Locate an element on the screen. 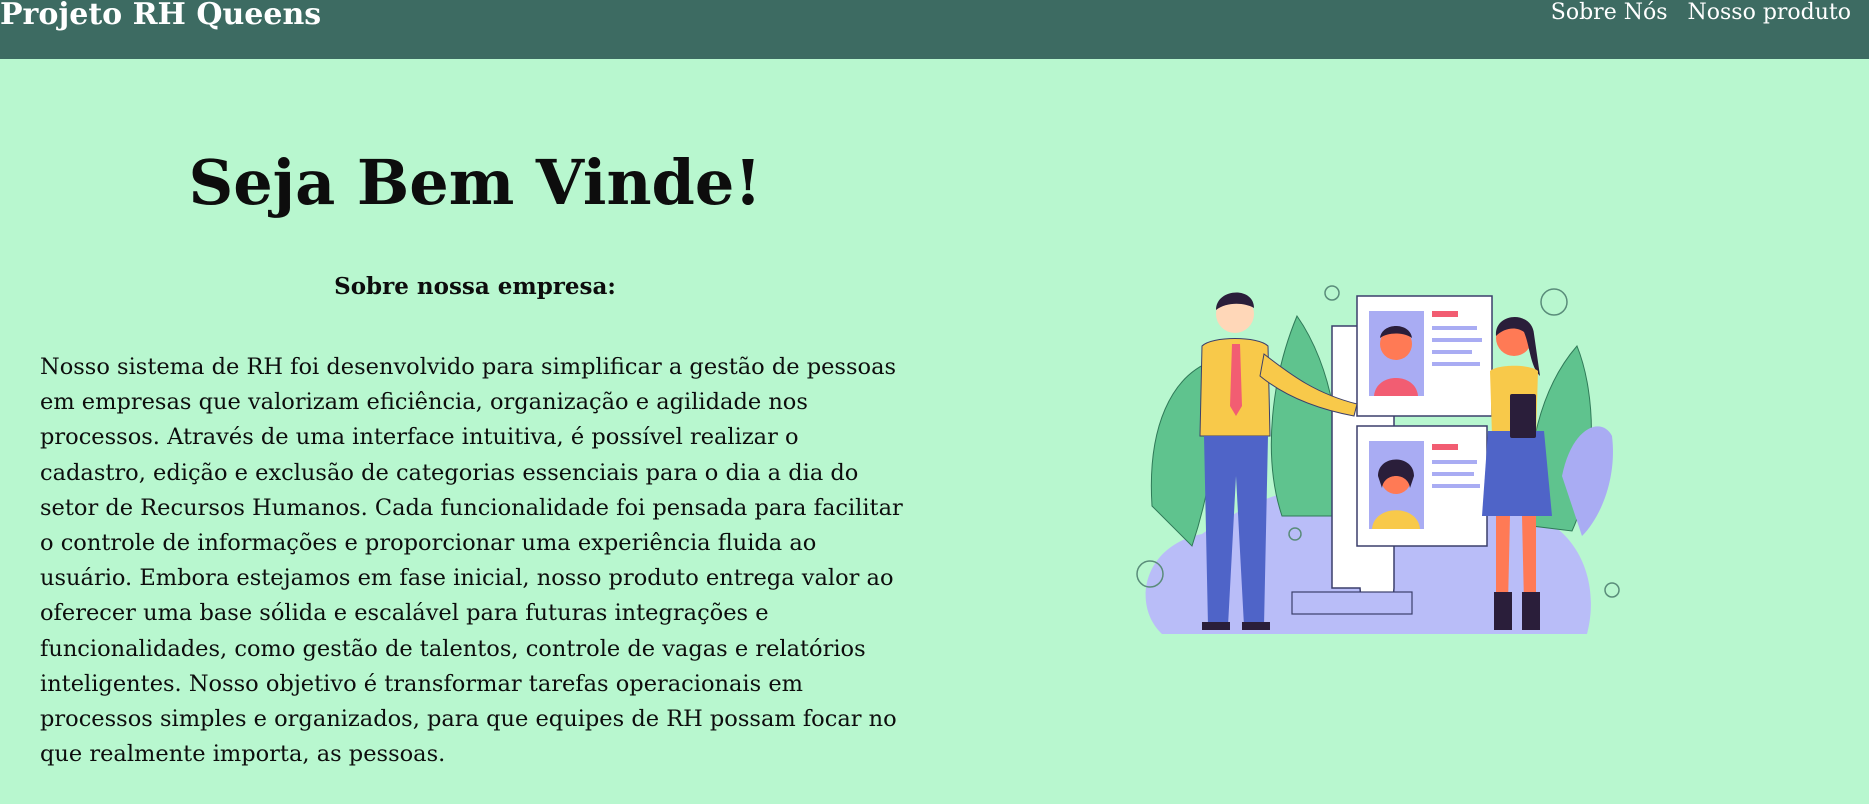 This screenshot has width=1869, height=804. nav-links: Sobre Nós Nosso produto is located at coordinates (1701, 13).